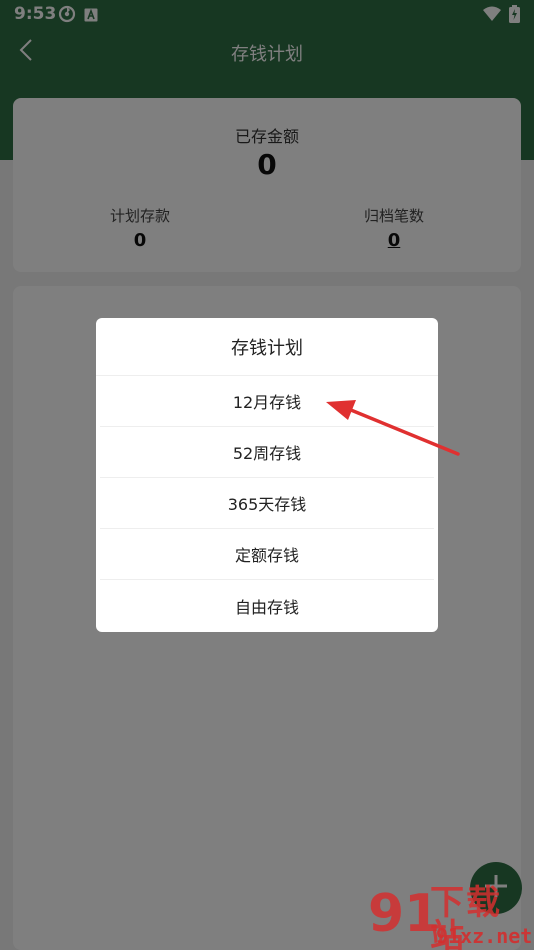 The image size is (534, 950). I want to click on annotation-arrow, so click(393, 426).